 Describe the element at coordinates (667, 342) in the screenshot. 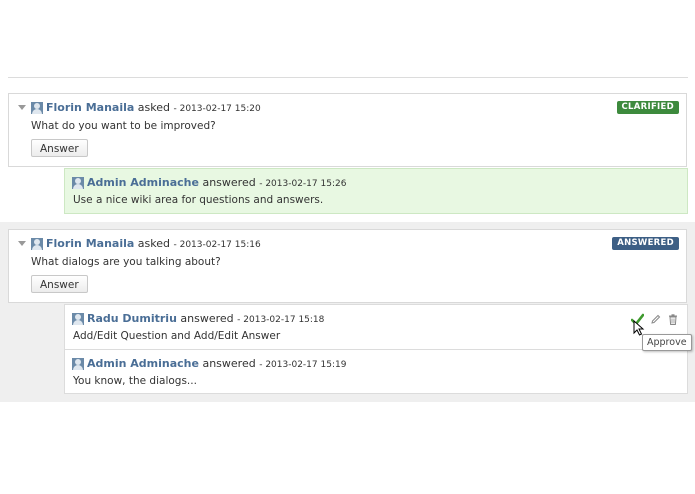

I see `approve-tooltip: Approve` at that location.